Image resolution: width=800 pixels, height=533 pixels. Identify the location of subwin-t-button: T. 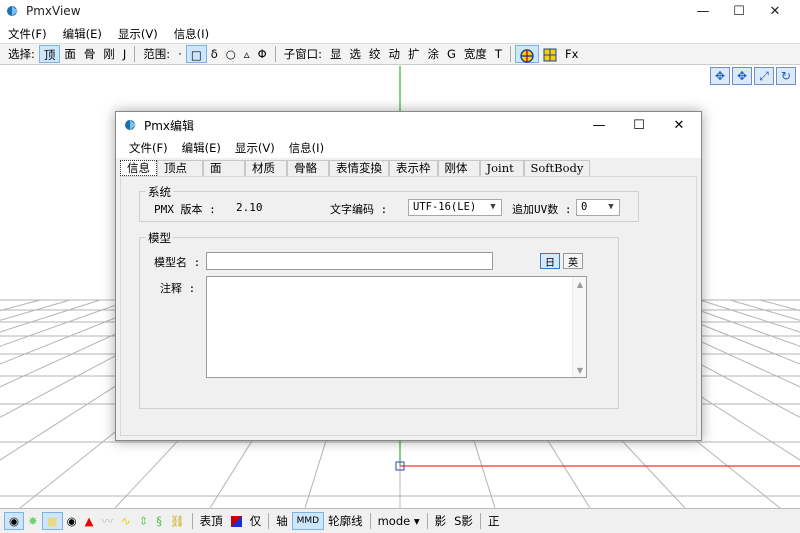
(498, 54).